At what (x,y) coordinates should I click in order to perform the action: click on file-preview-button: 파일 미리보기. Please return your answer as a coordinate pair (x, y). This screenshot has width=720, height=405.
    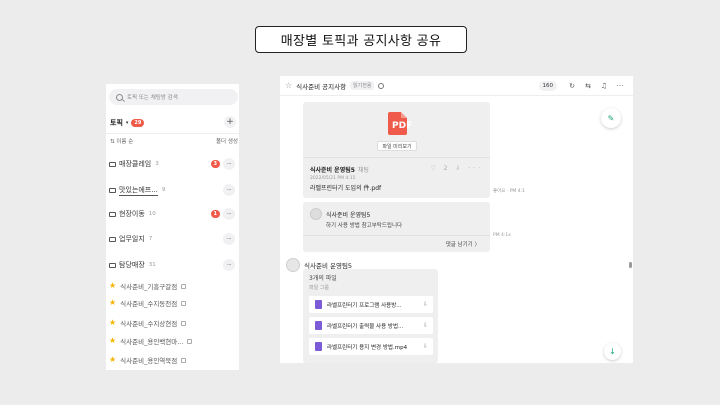
    Looking at the image, I should click on (397, 146).